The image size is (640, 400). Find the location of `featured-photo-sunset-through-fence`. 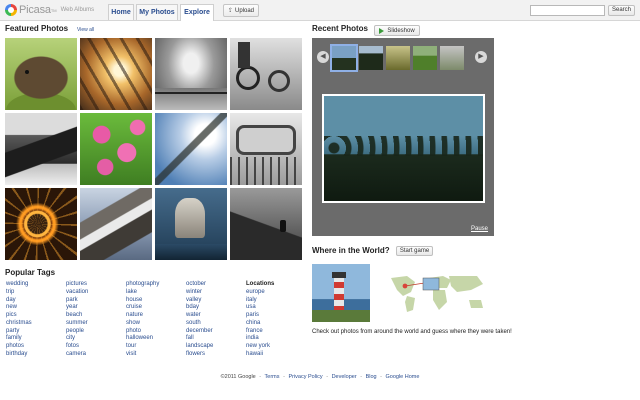

featured-photo-sunset-through-fence is located at coordinates (116, 74).